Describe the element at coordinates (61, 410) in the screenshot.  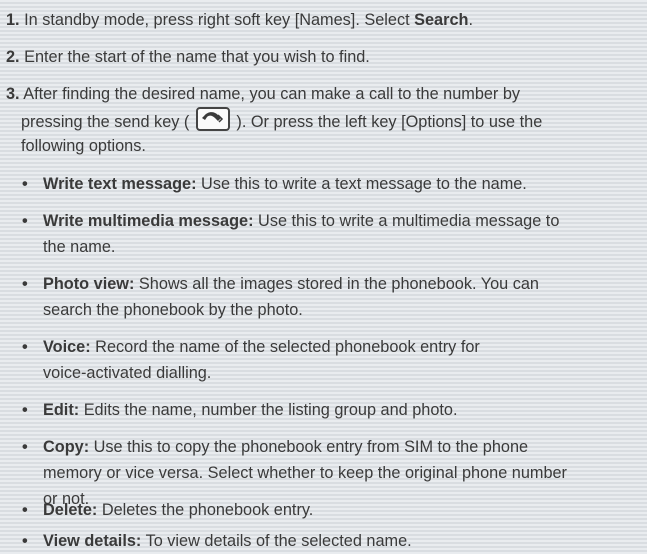
I see `option-term: Edit:` at that location.